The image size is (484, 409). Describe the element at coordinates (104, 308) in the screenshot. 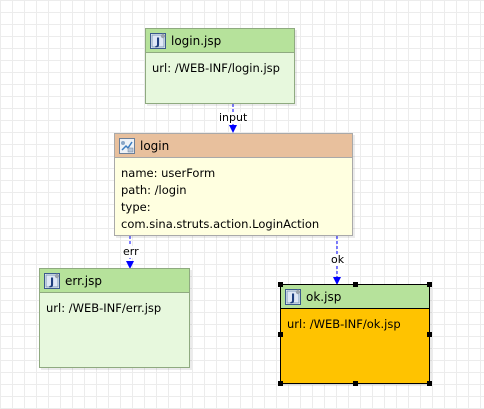

I see `node-err-jsp-url: url: /WEB-INF/err.jsp` at that location.